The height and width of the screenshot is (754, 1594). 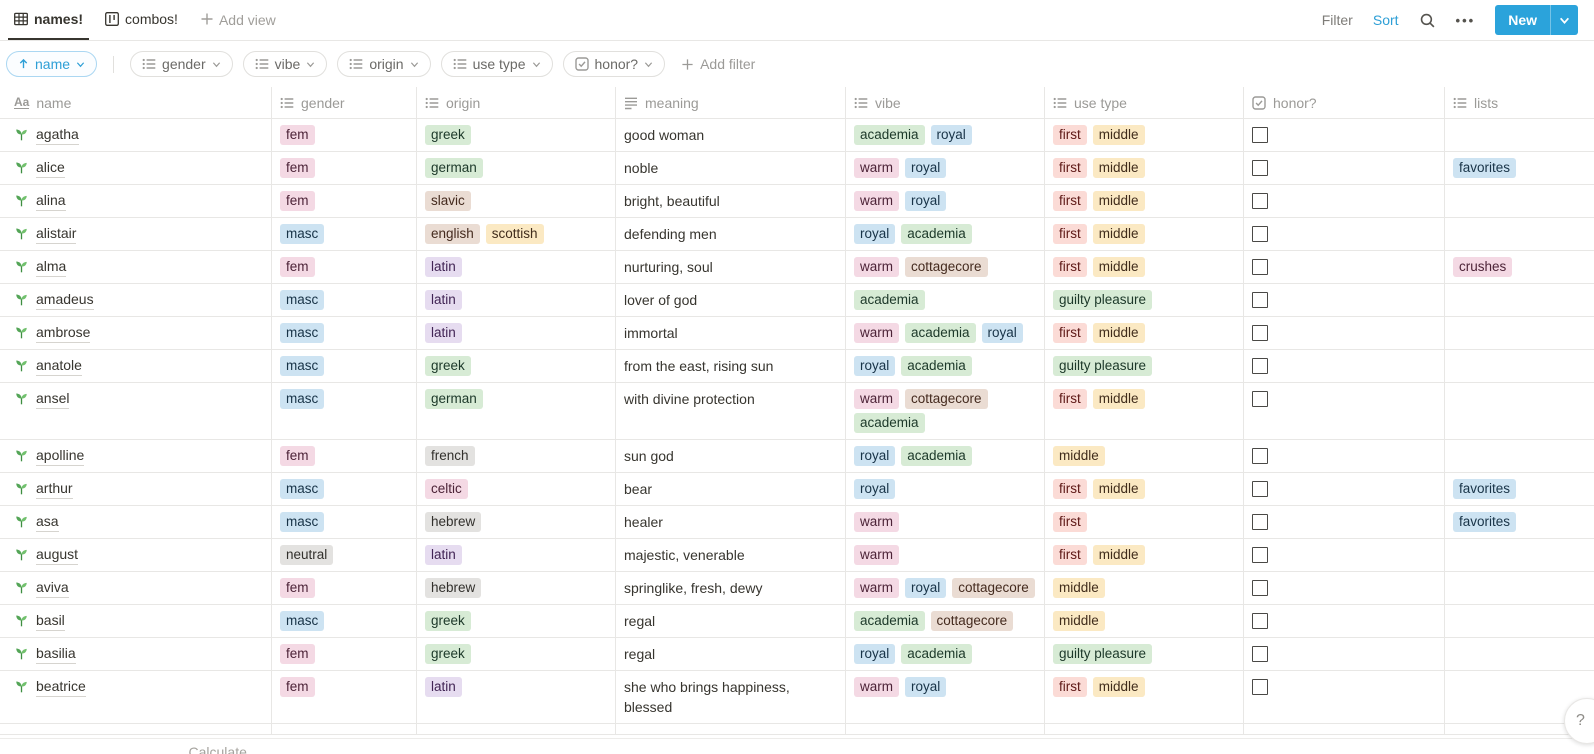 I want to click on cell-name: basil, so click(x=136, y=621).